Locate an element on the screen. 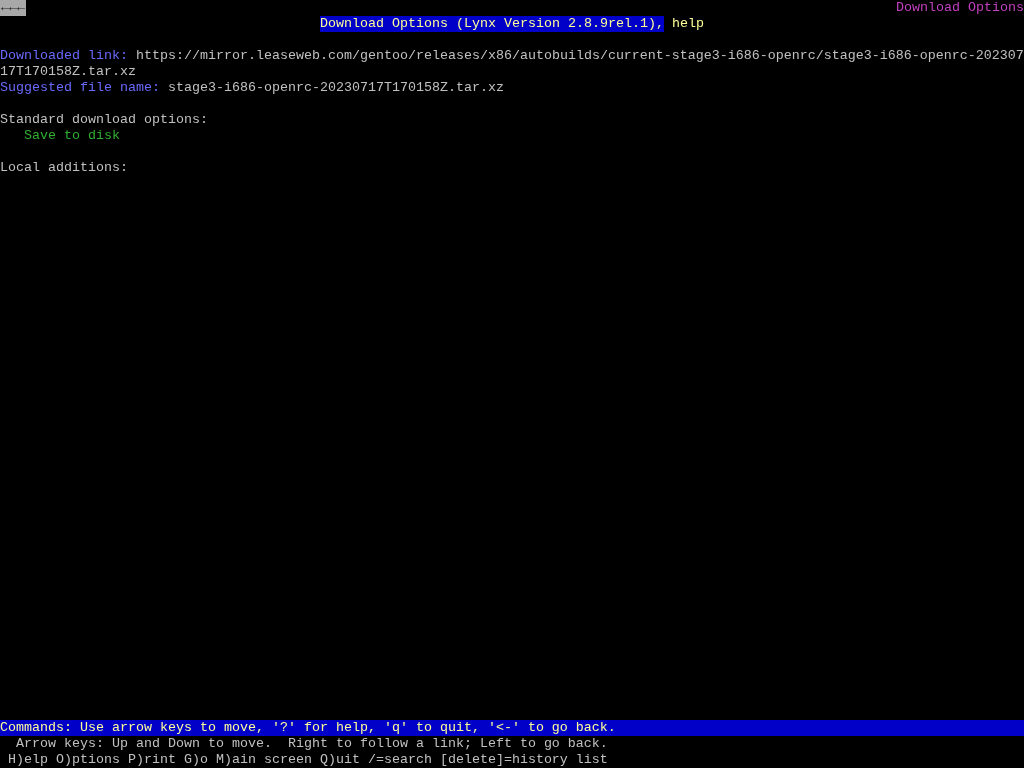 This screenshot has height=768, width=1024. title-text: Download Options (Lynx Version 2.8.9rel.1), is located at coordinates (492, 24).